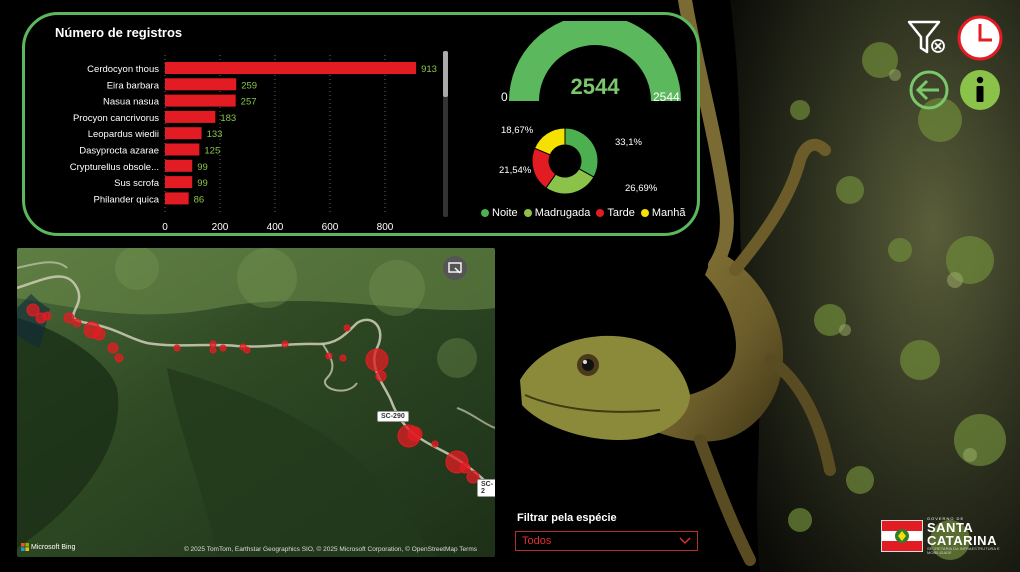 The image size is (1020, 572). Describe the element at coordinates (123, 134) in the screenshot. I see `category-label: Leopardus wiedii` at that location.